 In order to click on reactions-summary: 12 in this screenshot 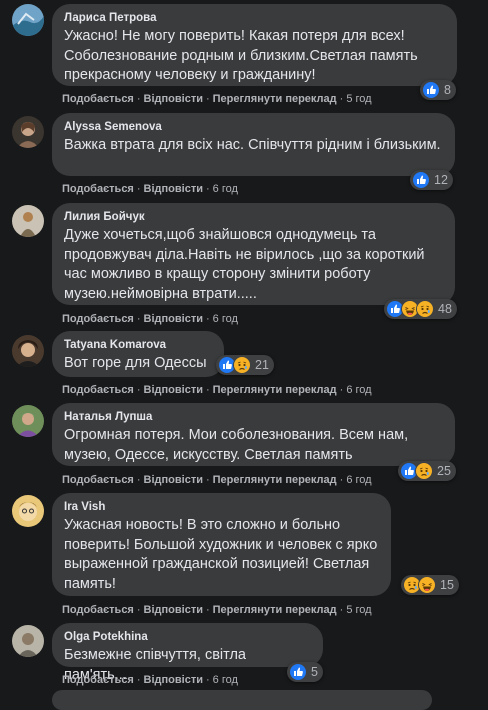, I will do `click(431, 180)`.